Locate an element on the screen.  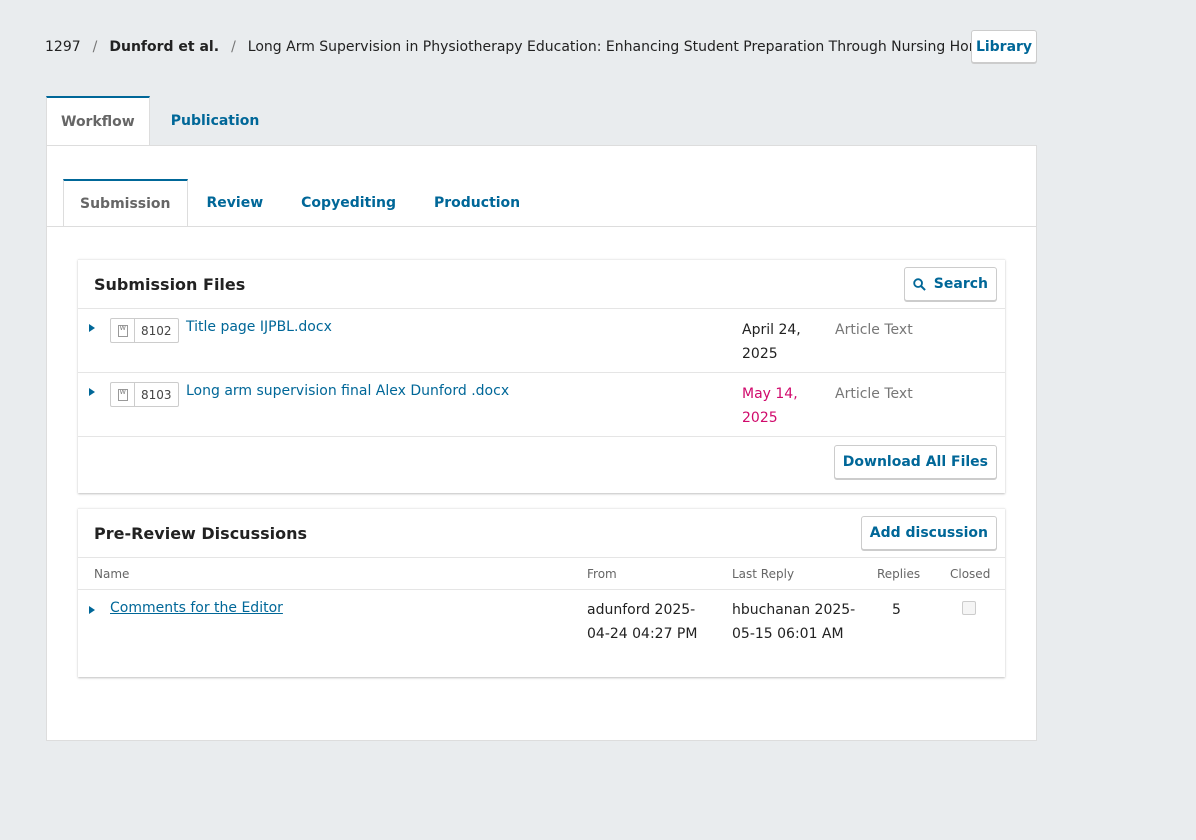
file-name-link: Title page IJPBL.docx is located at coordinates (259, 327).